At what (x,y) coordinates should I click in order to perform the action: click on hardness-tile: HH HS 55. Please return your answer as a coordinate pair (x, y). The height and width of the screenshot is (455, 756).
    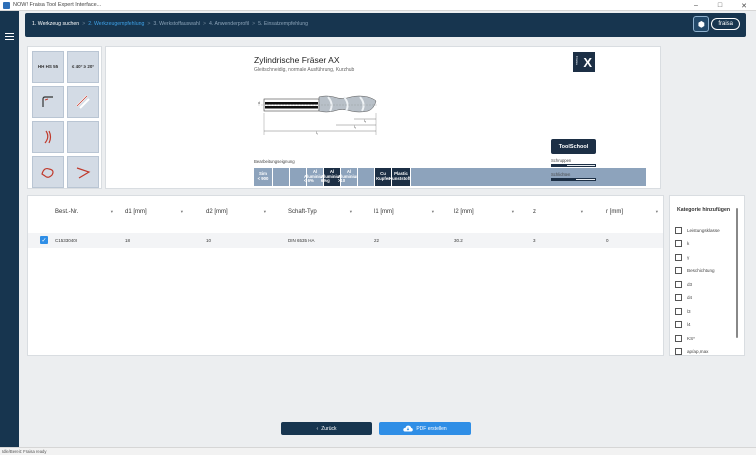
    Looking at the image, I should click on (48, 67).